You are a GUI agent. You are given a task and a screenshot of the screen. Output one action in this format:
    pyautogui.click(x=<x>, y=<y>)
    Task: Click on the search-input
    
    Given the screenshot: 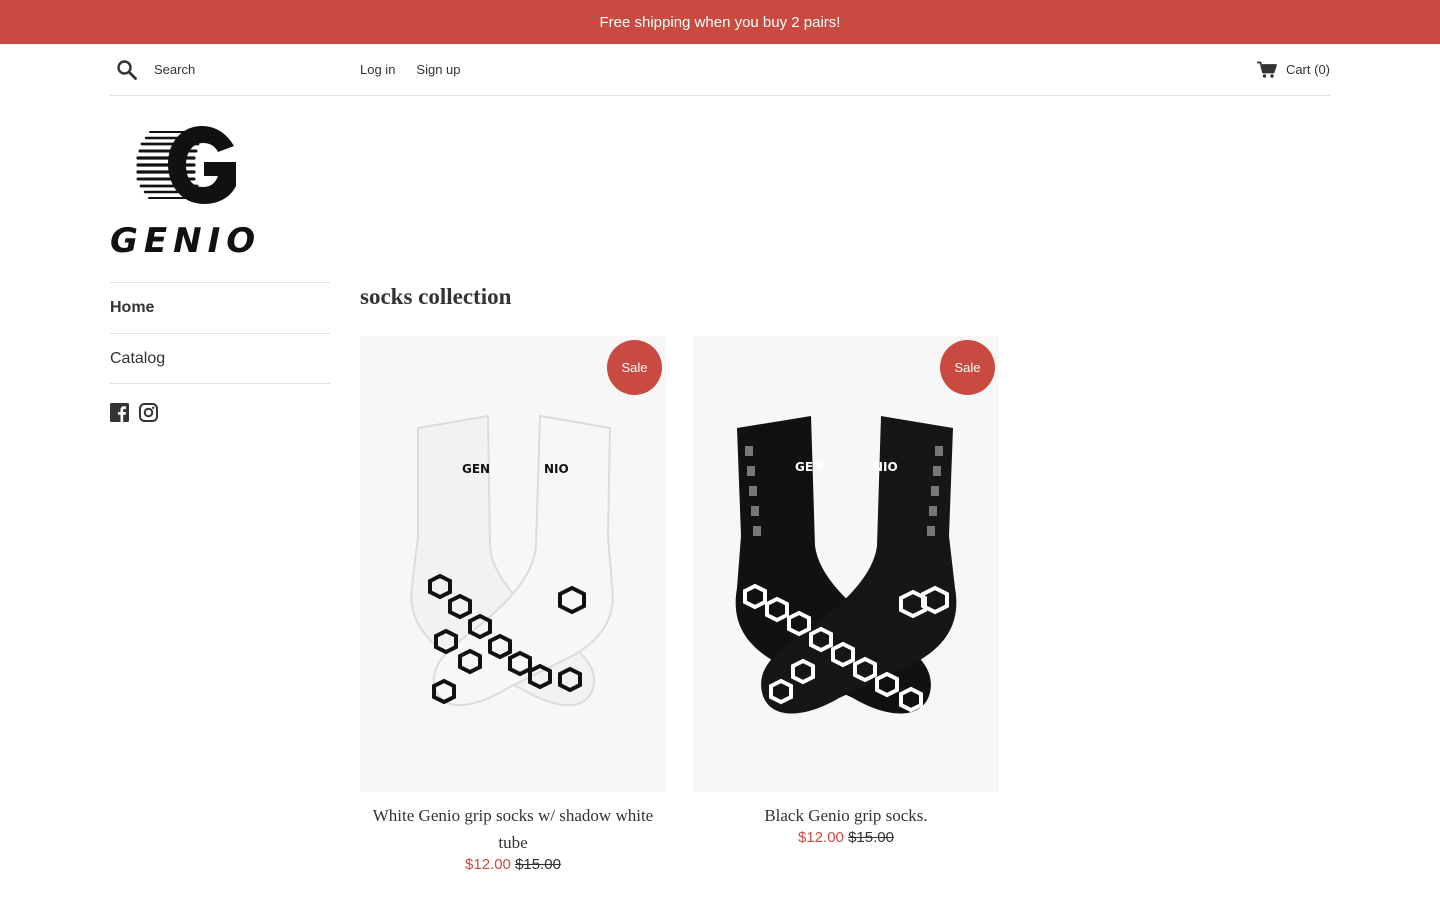 What is the action you would take?
    pyautogui.click(x=244, y=69)
    